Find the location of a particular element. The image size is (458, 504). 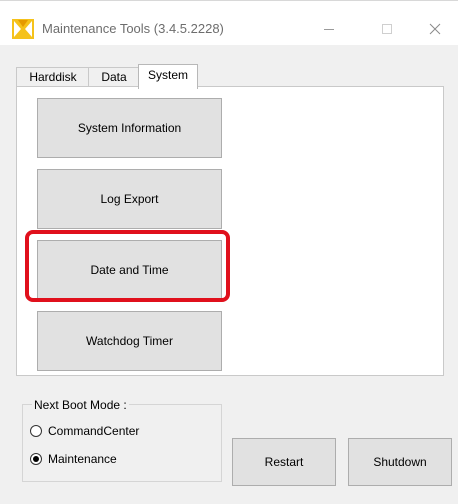

radio-commandcenter-label: CommandCenter is located at coordinates (94, 431).